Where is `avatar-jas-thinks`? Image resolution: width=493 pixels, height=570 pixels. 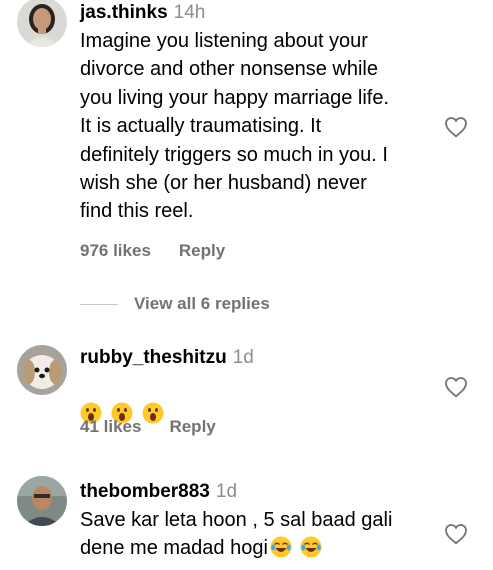
avatar-jas-thinks is located at coordinates (42, 23).